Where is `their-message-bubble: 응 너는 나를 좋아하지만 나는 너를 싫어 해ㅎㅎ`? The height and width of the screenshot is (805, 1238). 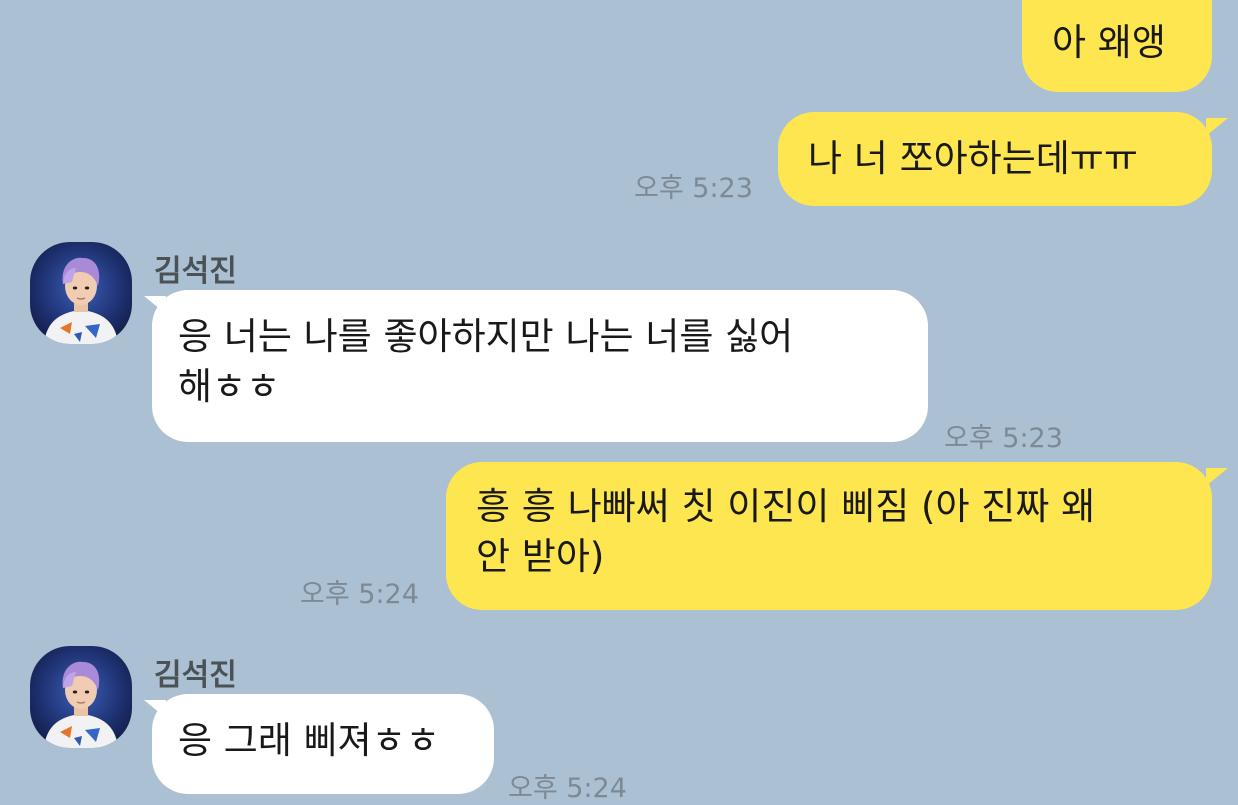
their-message-bubble: 응 너는 나를 좋아하지만 나는 너를 싫어 해ㅎㅎ is located at coordinates (540, 366).